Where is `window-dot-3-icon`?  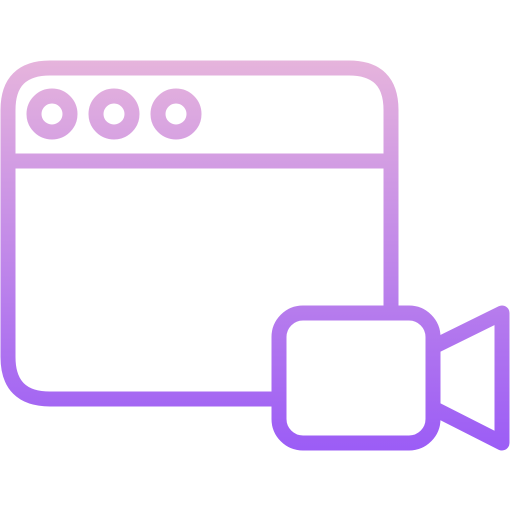 window-dot-3-icon is located at coordinates (176, 114).